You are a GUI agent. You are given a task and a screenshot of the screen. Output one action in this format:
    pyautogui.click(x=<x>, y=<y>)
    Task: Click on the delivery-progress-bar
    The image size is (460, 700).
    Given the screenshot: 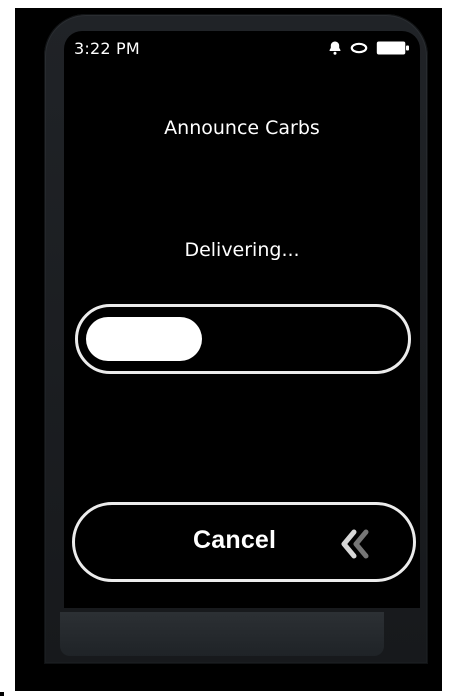 What is the action you would take?
    pyautogui.click(x=243, y=339)
    